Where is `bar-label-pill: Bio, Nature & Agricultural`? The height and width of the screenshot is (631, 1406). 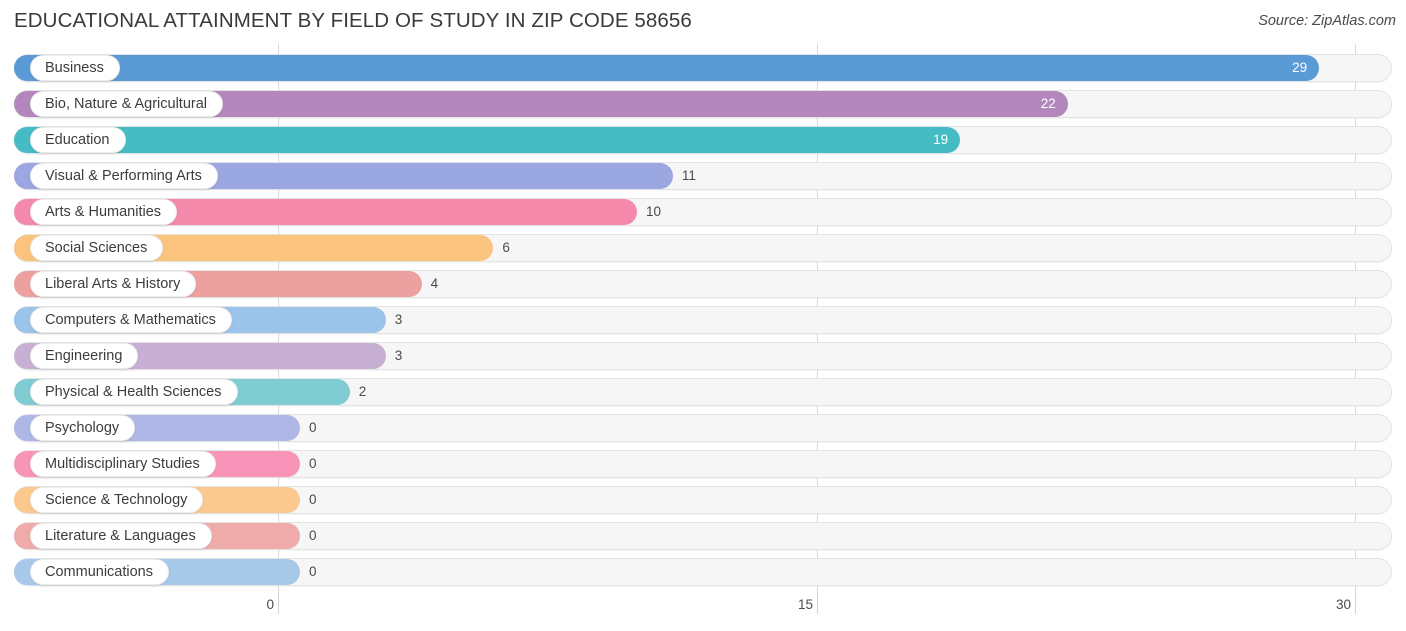
bar-label-pill: Bio, Nature & Agricultural is located at coordinates (126, 104).